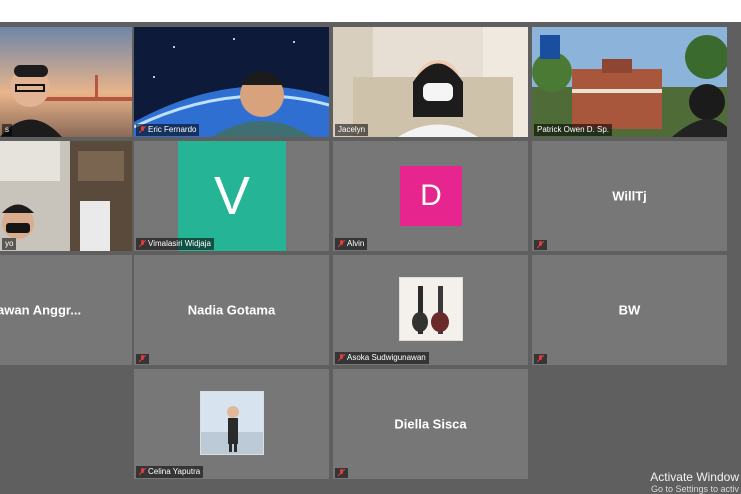 The image size is (741, 494). I want to click on video-tile-participant-1: s, so click(66, 82).